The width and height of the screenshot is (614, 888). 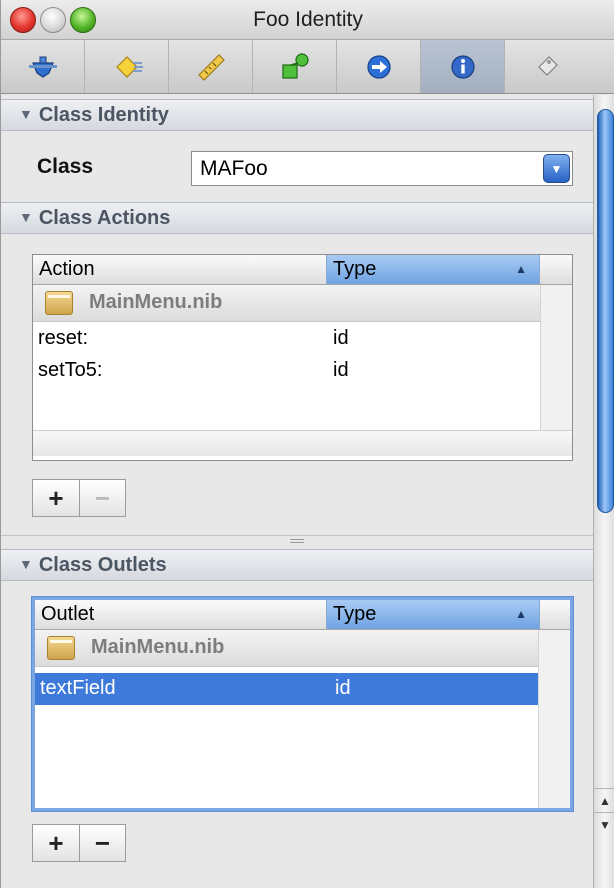 I want to click on identity-info-icon, so click(x=462, y=66).